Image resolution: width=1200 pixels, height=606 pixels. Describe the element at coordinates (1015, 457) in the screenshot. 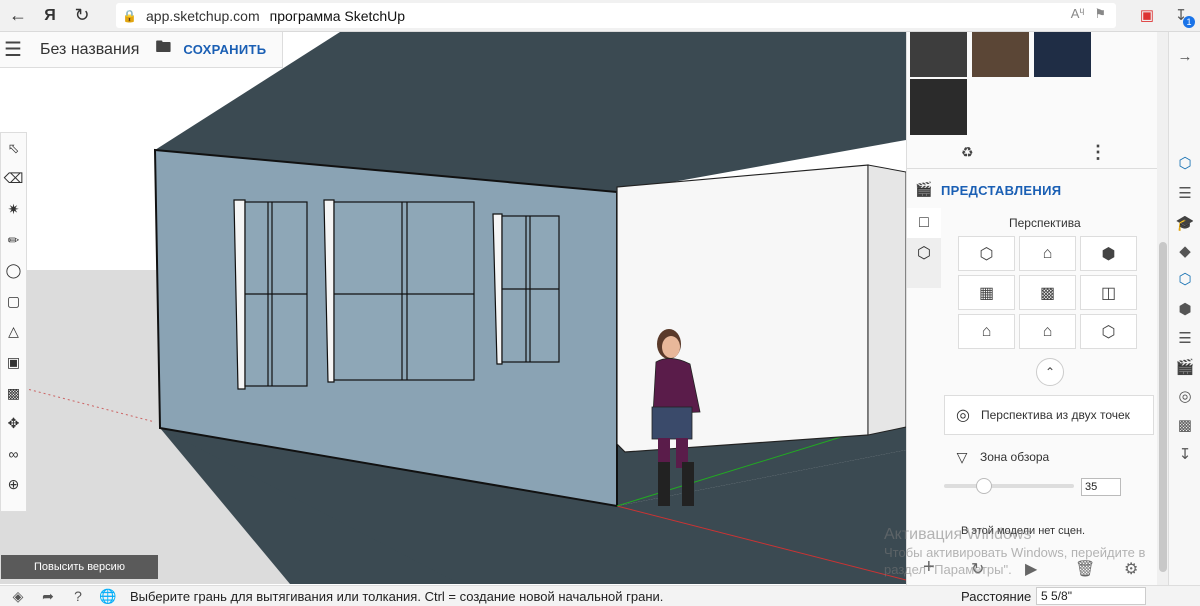

I see `field-of-view-label: Зона обзора` at that location.